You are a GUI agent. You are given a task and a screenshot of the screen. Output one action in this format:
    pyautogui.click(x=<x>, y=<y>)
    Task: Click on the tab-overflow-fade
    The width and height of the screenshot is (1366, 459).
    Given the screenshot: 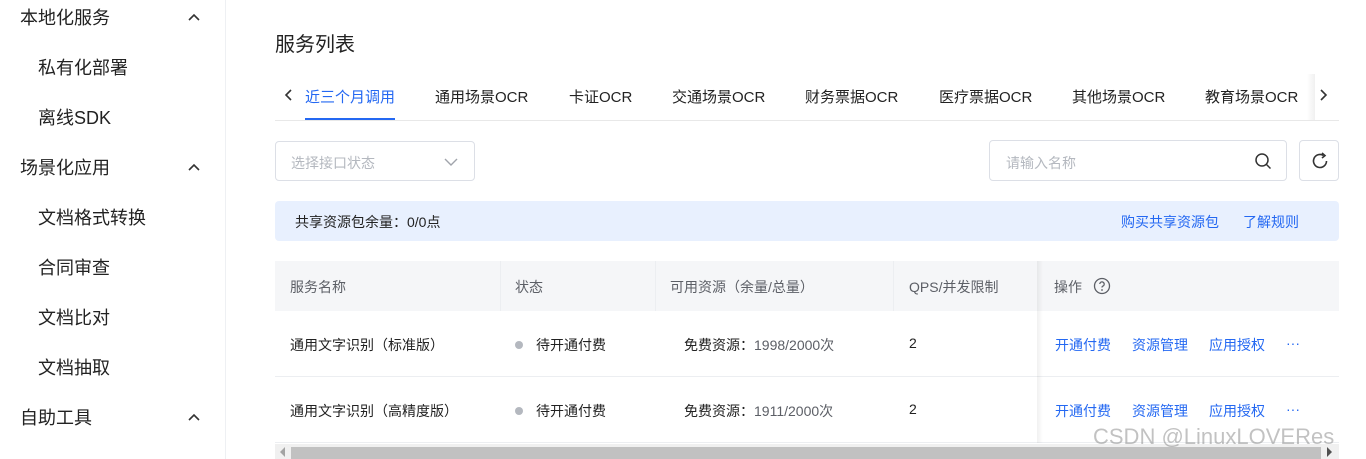 What is the action you would take?
    pyautogui.click(x=1311, y=97)
    